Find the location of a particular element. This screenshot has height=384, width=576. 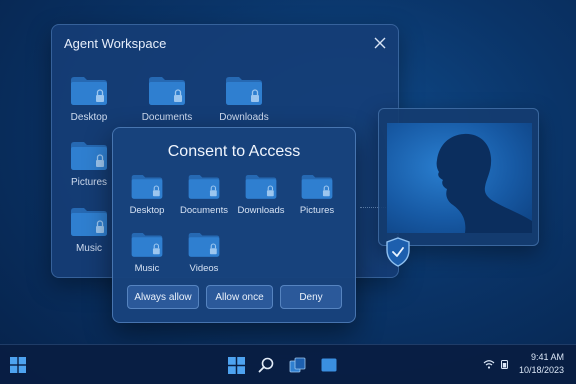

start-button is located at coordinates (18, 365).